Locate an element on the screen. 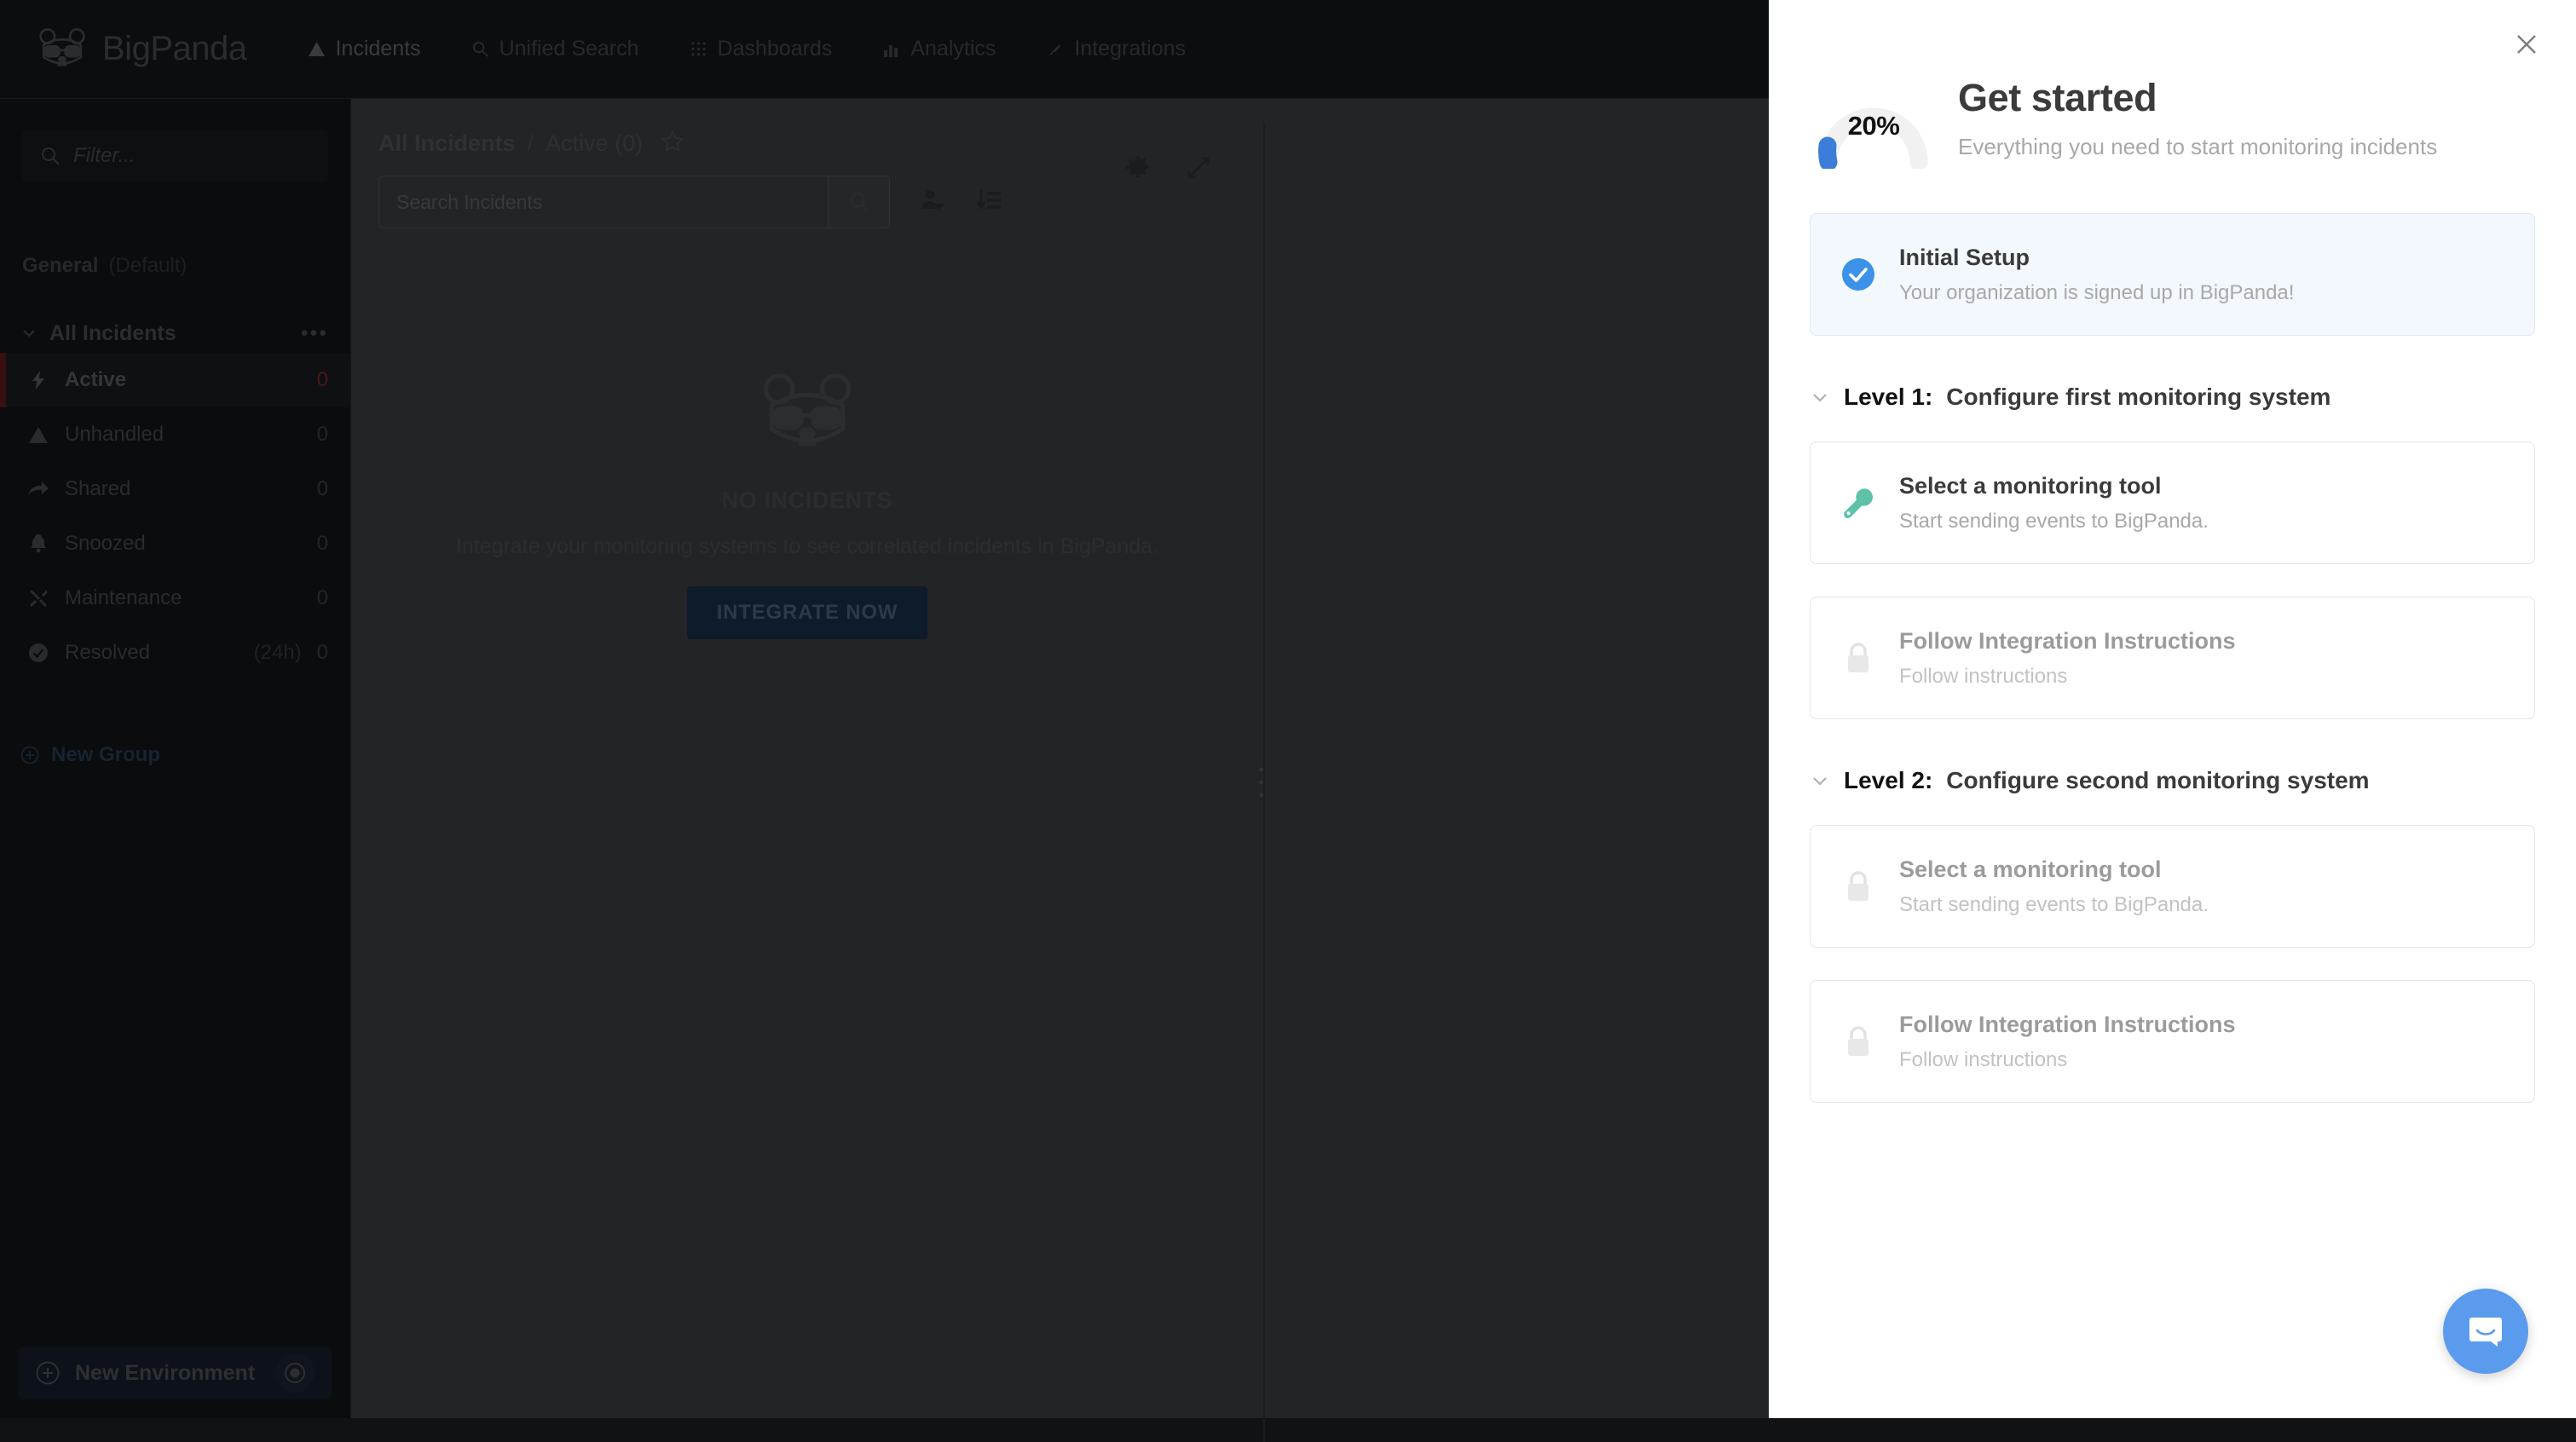 This screenshot has height=1442, width=2576. search-placeholder: Search Incidents is located at coordinates (603, 202).